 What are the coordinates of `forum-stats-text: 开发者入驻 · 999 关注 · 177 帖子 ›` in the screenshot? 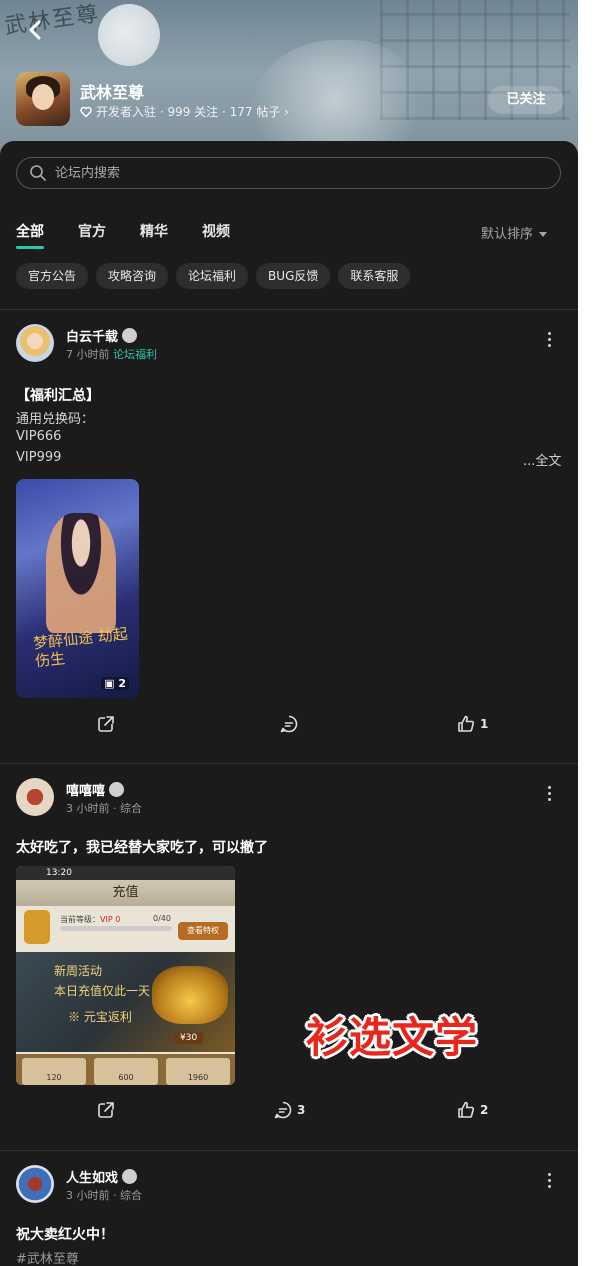 It's located at (192, 112).